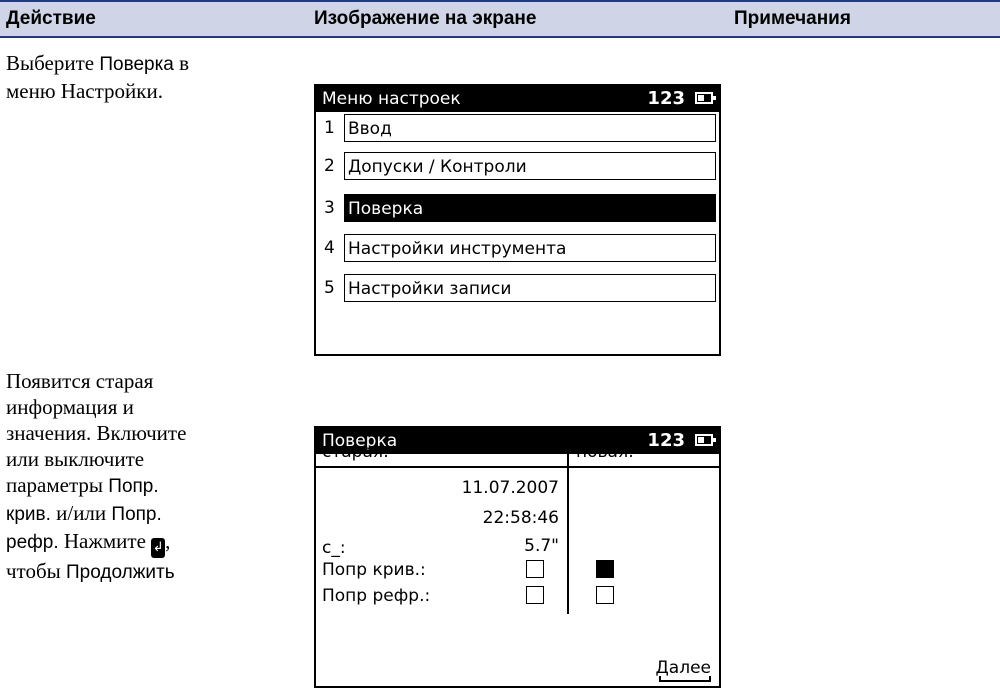 This screenshot has width=1000, height=689. Describe the element at coordinates (376, 596) in the screenshot. I see `refraction-label: Попр рефр.:` at that location.